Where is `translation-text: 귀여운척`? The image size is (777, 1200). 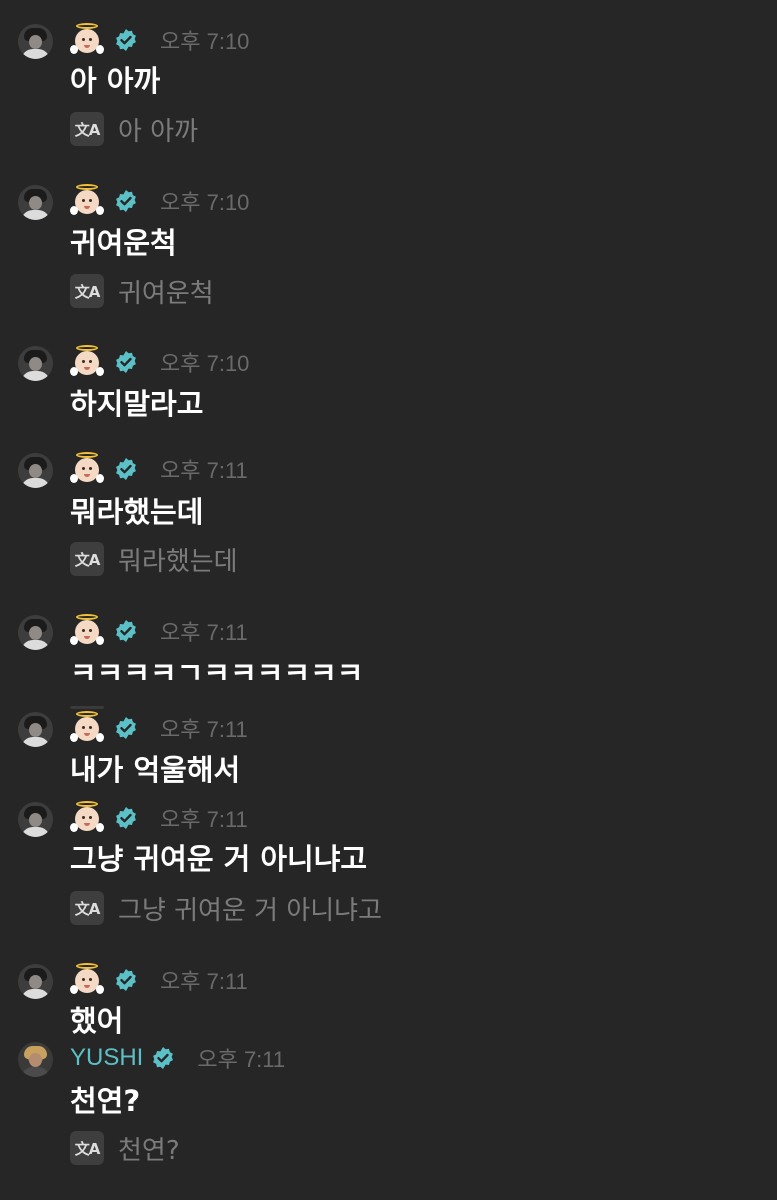 translation-text: 귀여운척 is located at coordinates (166, 293).